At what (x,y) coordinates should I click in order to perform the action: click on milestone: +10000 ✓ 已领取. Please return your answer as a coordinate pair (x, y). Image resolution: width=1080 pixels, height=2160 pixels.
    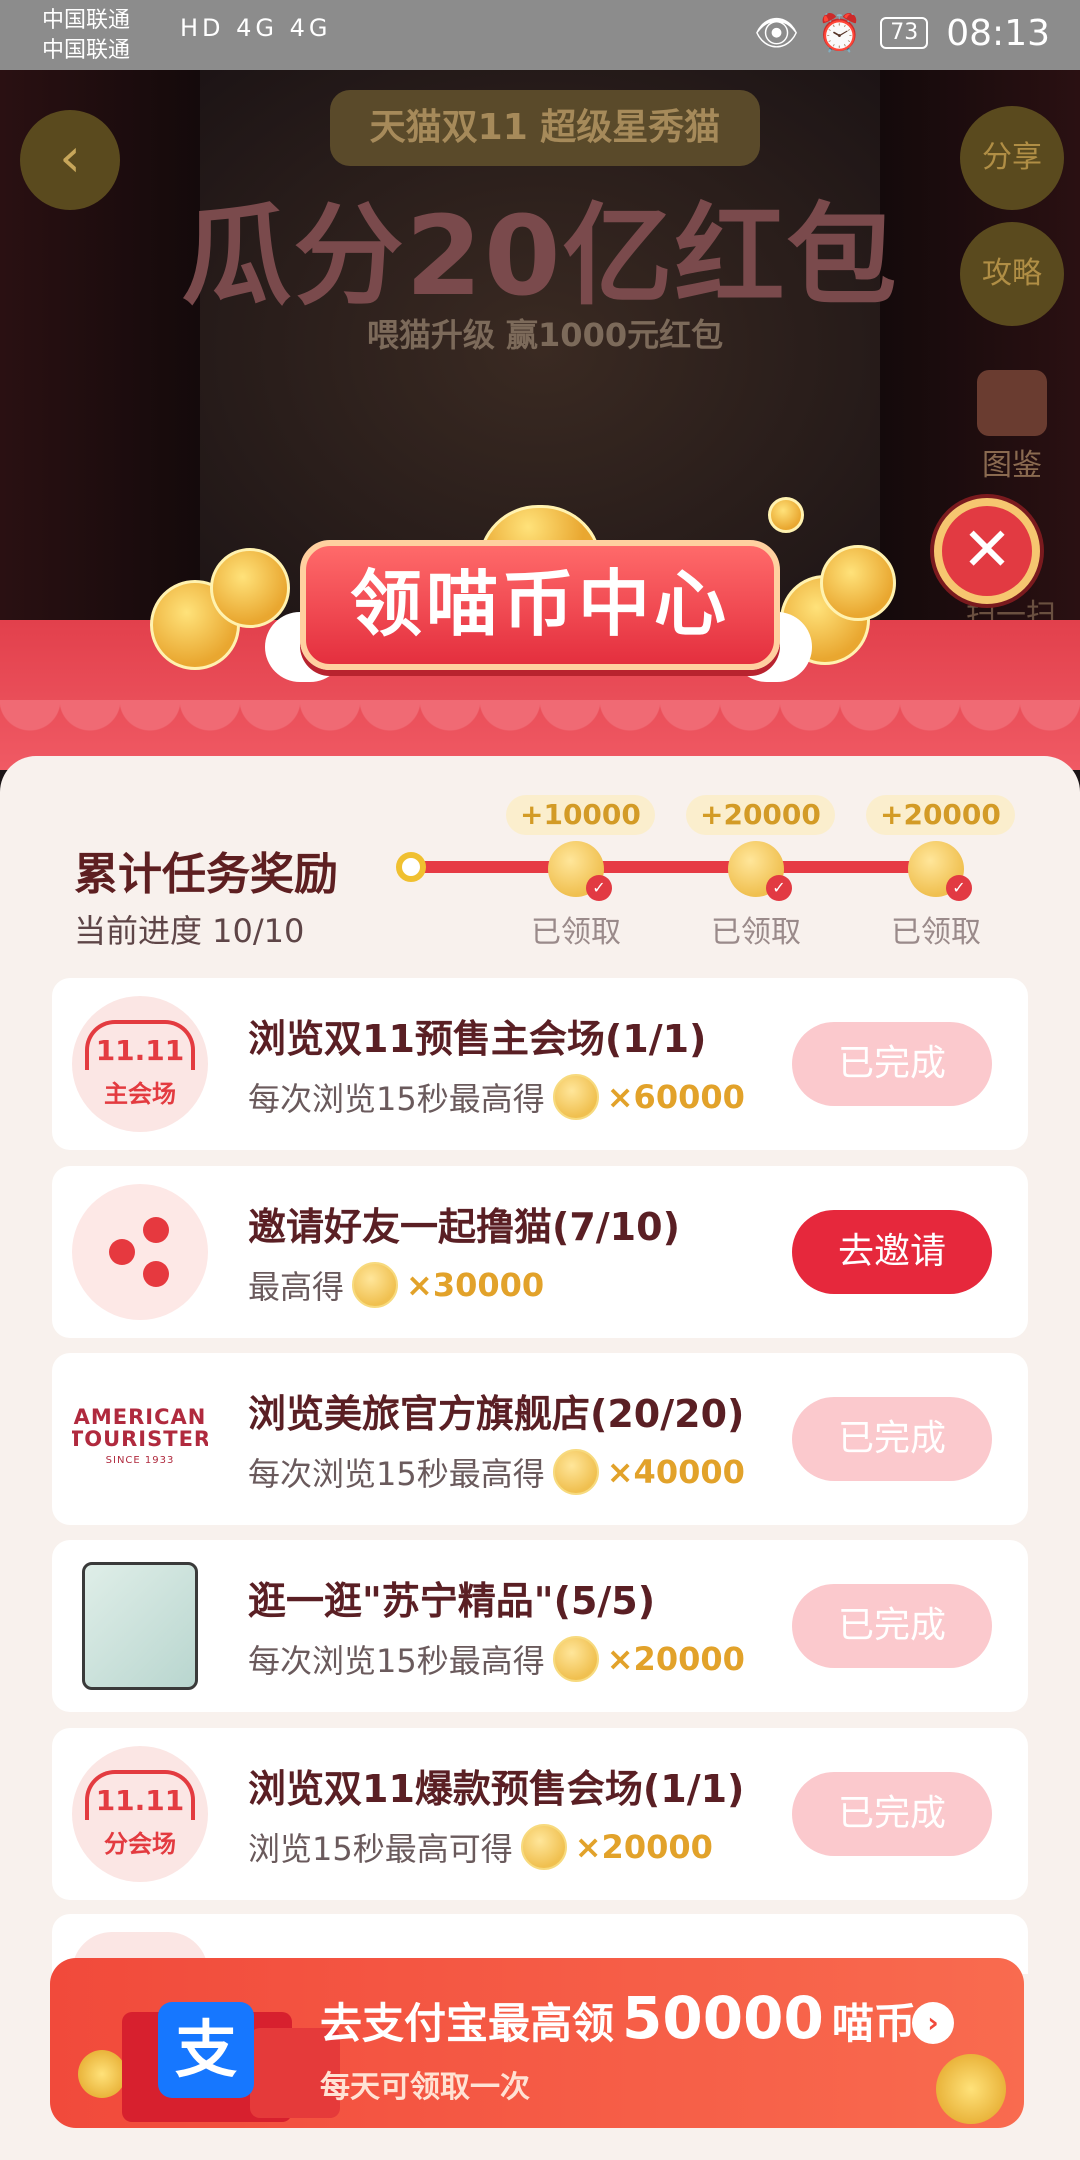
    Looking at the image, I should click on (580, 873).